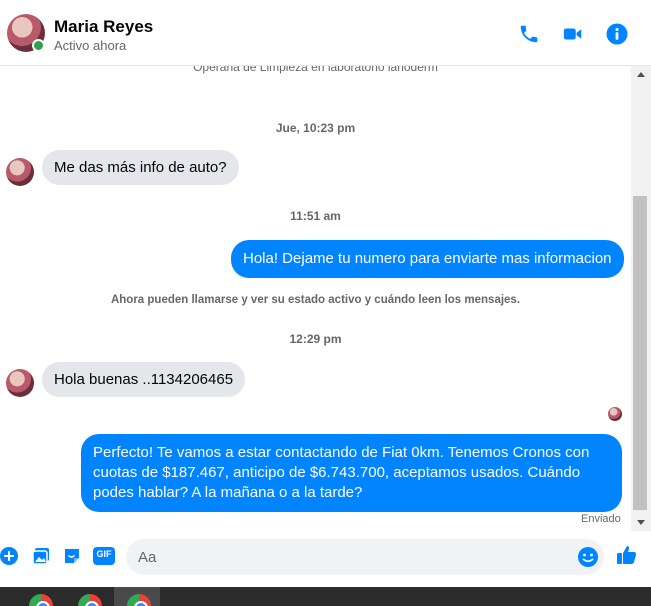 This screenshot has width=651, height=606. I want to click on phone-icon, so click(529, 34).